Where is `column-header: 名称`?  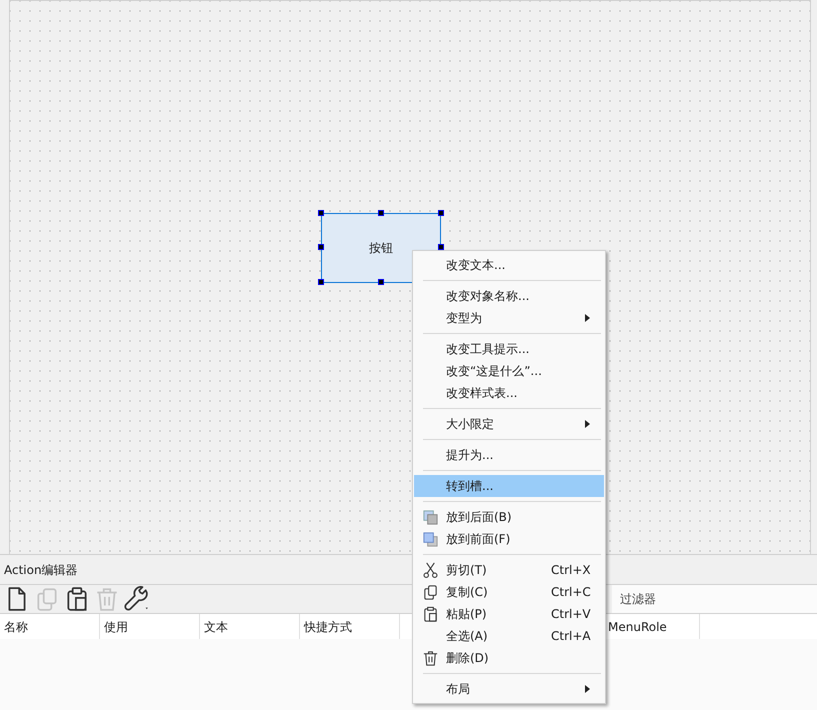 column-header: 名称 is located at coordinates (16, 627).